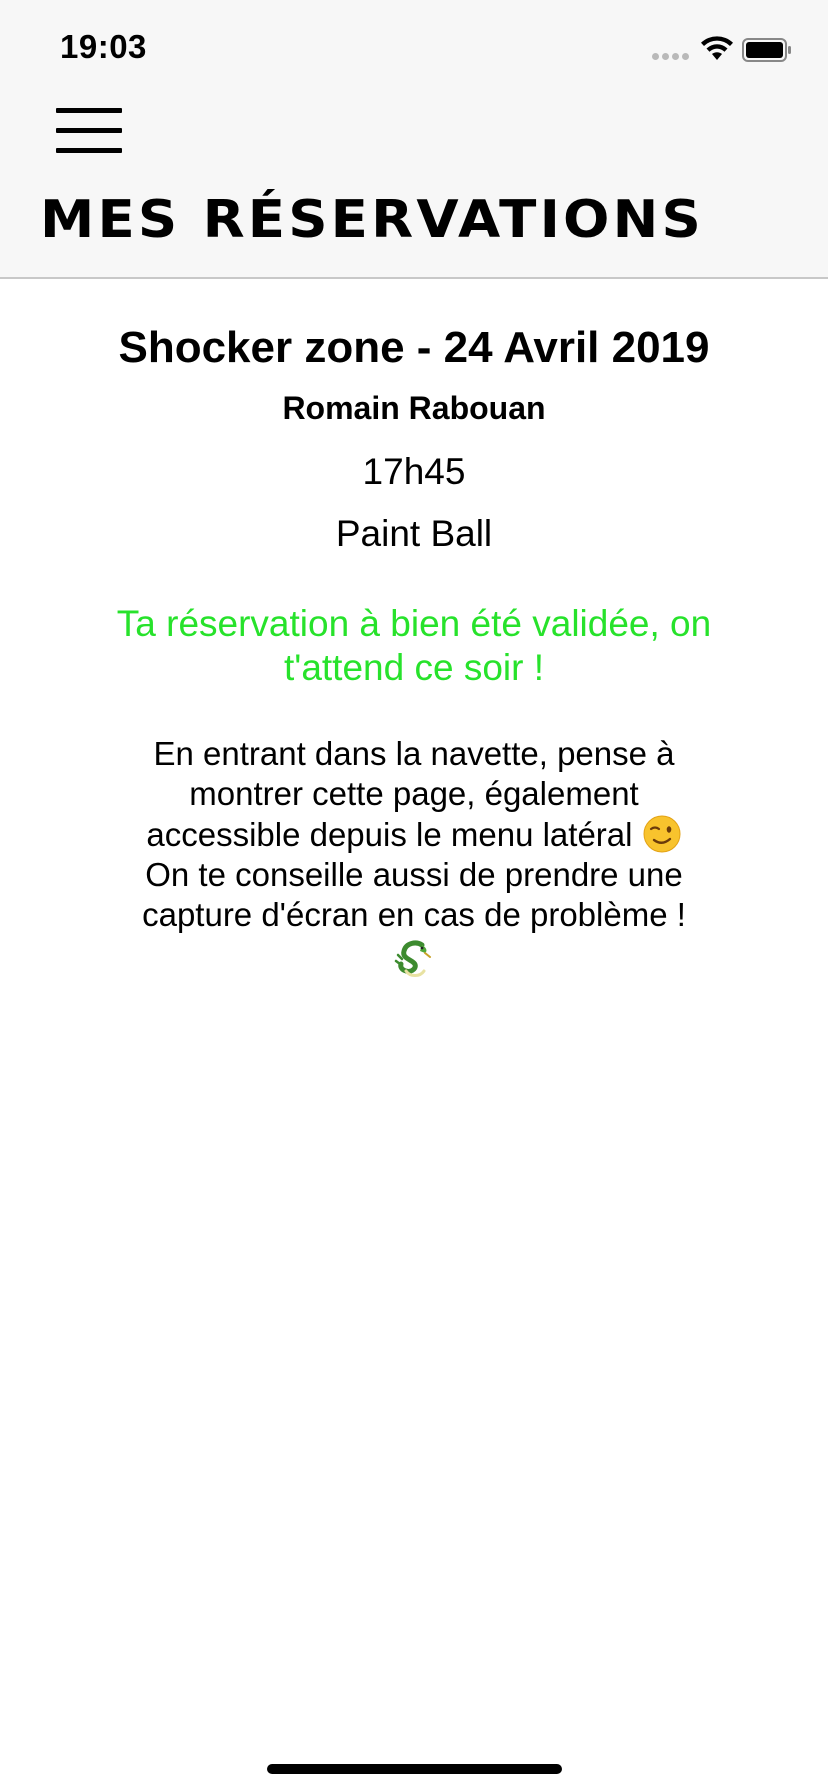 Image resolution: width=828 pixels, height=1792 pixels. What do you see at coordinates (766, 50) in the screenshot?
I see `battery-icon` at bounding box center [766, 50].